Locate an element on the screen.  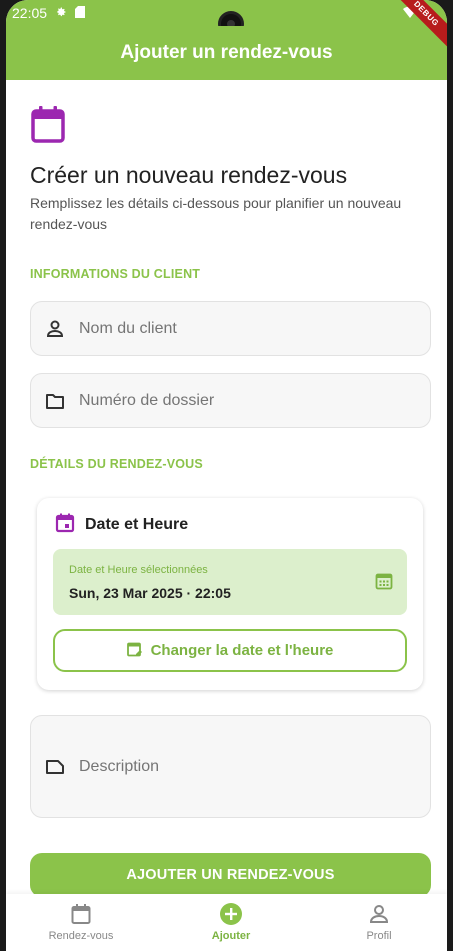
nav-item-profile: Profil is located at coordinates (379, 922).